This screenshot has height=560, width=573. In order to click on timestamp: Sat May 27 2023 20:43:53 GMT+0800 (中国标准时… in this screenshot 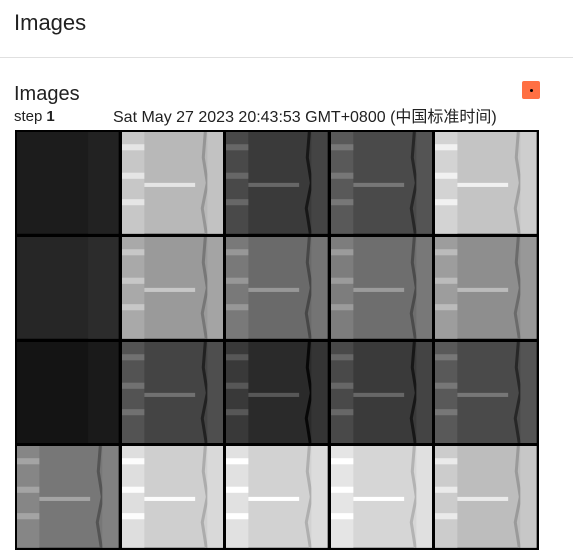, I will do `click(305, 117)`.